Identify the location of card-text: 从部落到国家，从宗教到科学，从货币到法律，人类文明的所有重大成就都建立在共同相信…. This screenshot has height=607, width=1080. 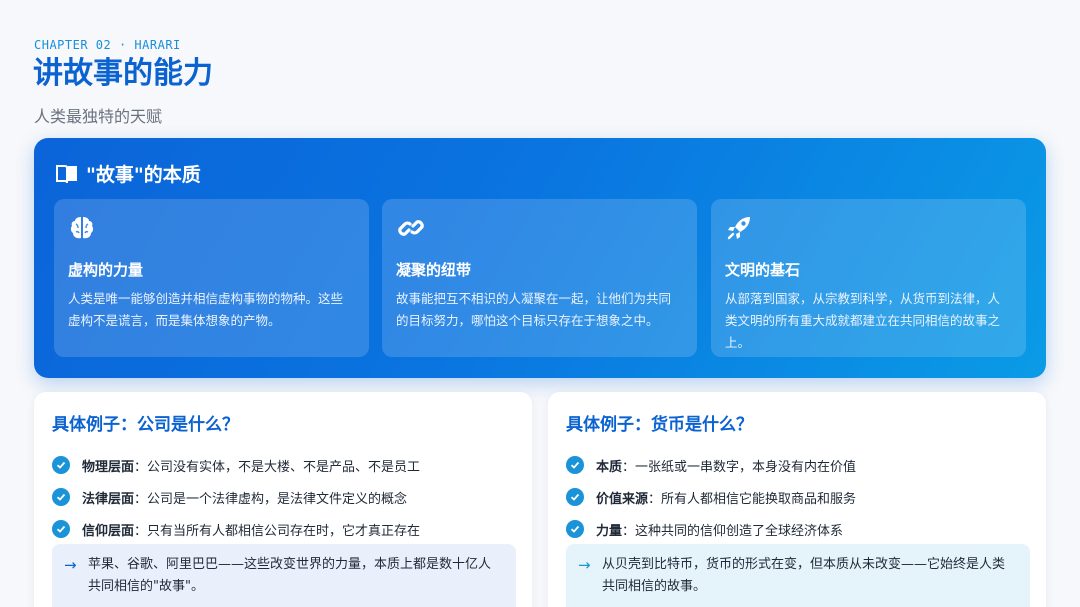
(863, 320).